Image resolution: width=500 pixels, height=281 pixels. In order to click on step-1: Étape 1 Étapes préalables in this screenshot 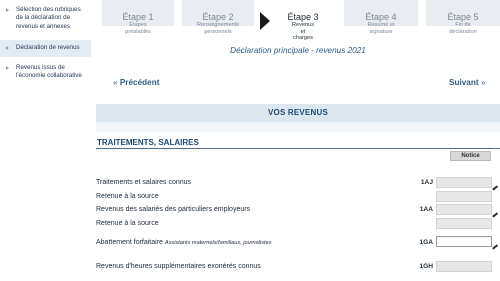, I will do `click(138, 26)`.